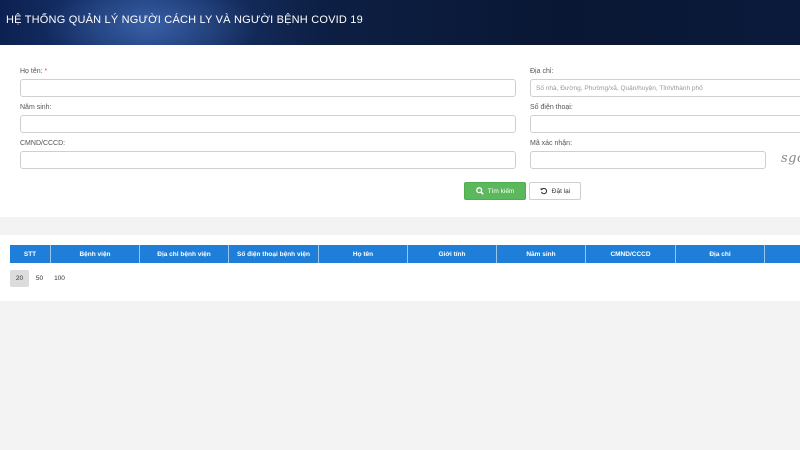 The image size is (800, 450). I want to click on undo-icon, so click(543, 191).